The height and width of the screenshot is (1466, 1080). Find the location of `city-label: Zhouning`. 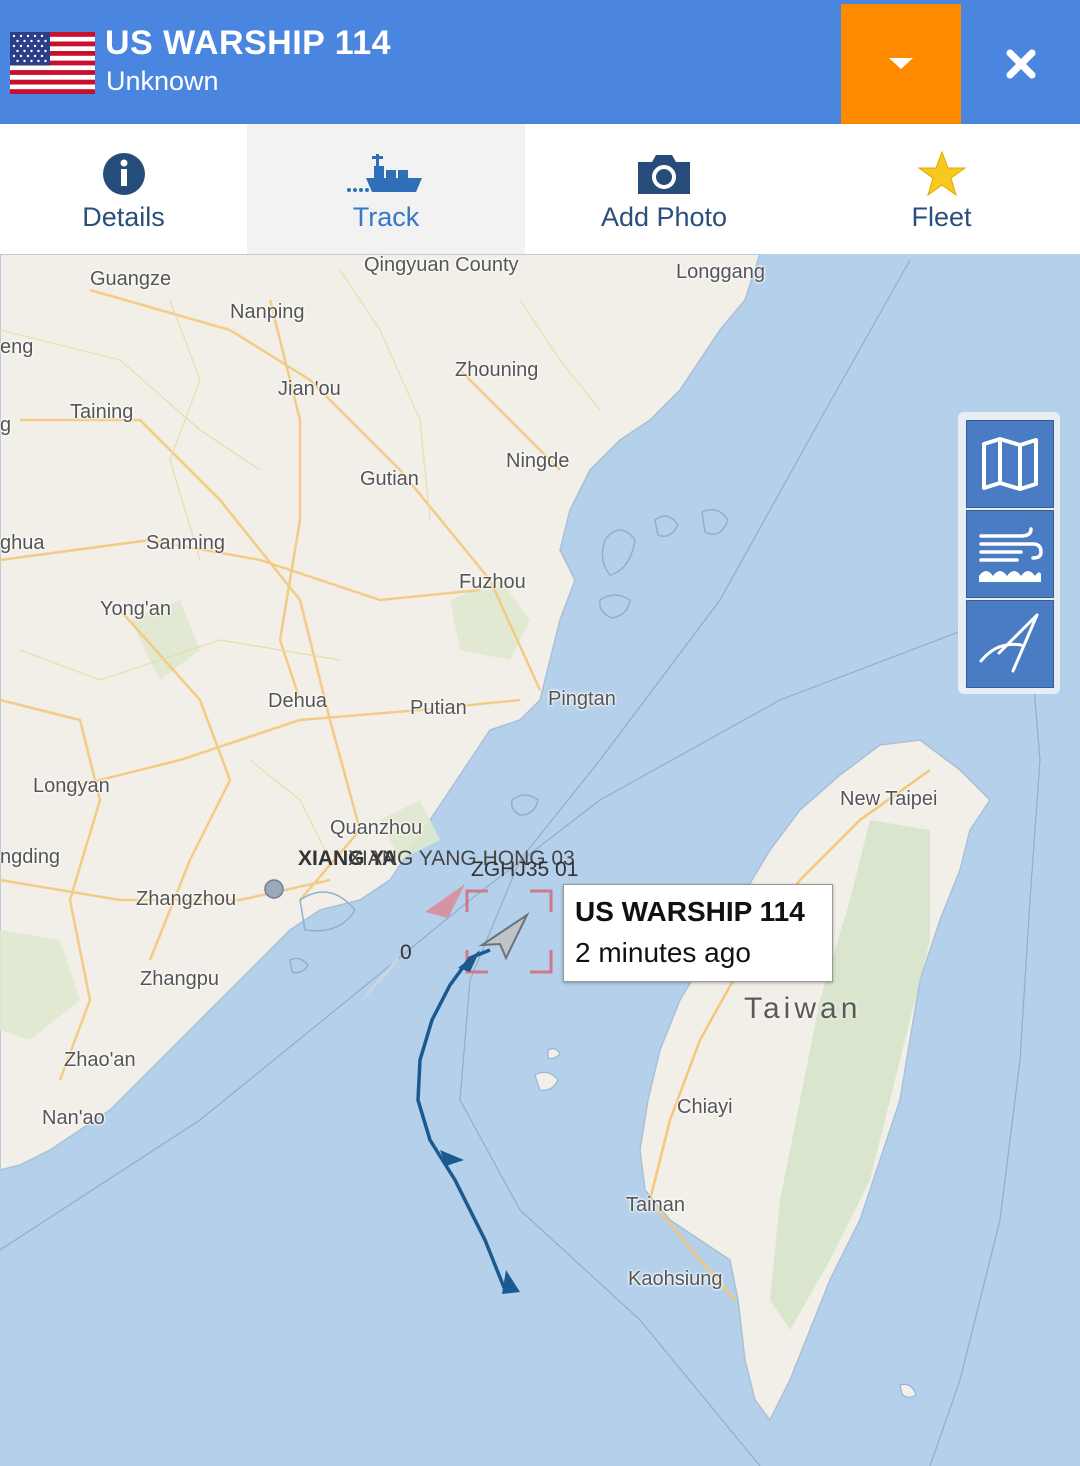

city-label: Zhouning is located at coordinates (497, 370).